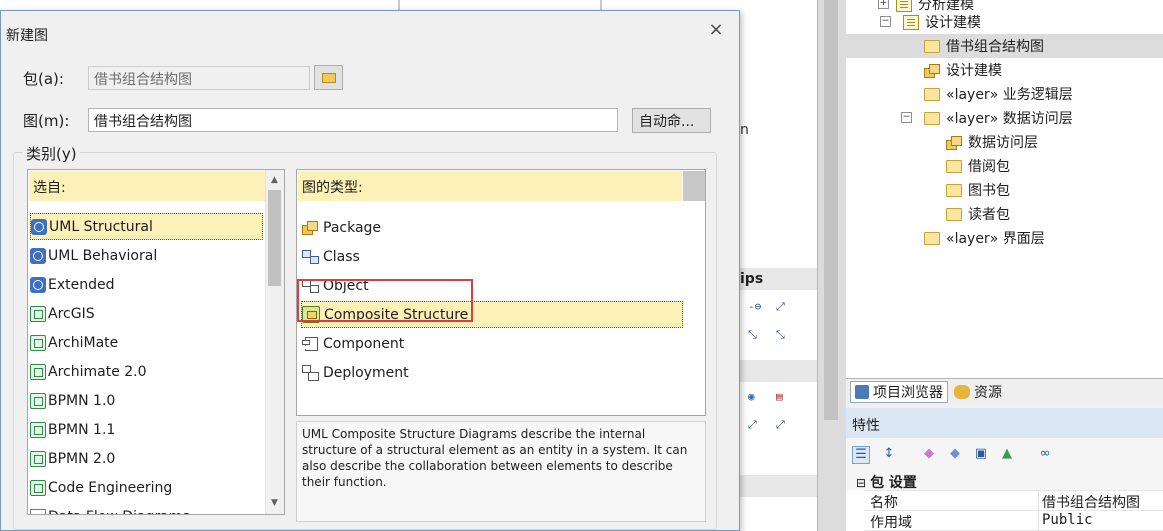 The image size is (1163, 531). Describe the element at coordinates (1045, 455) in the screenshot. I see `glasses-icon: ∞` at that location.